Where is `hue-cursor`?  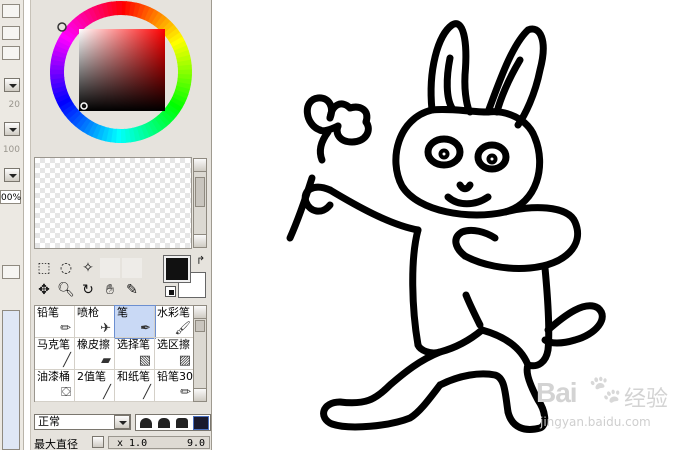
hue-cursor is located at coordinates (62, 27).